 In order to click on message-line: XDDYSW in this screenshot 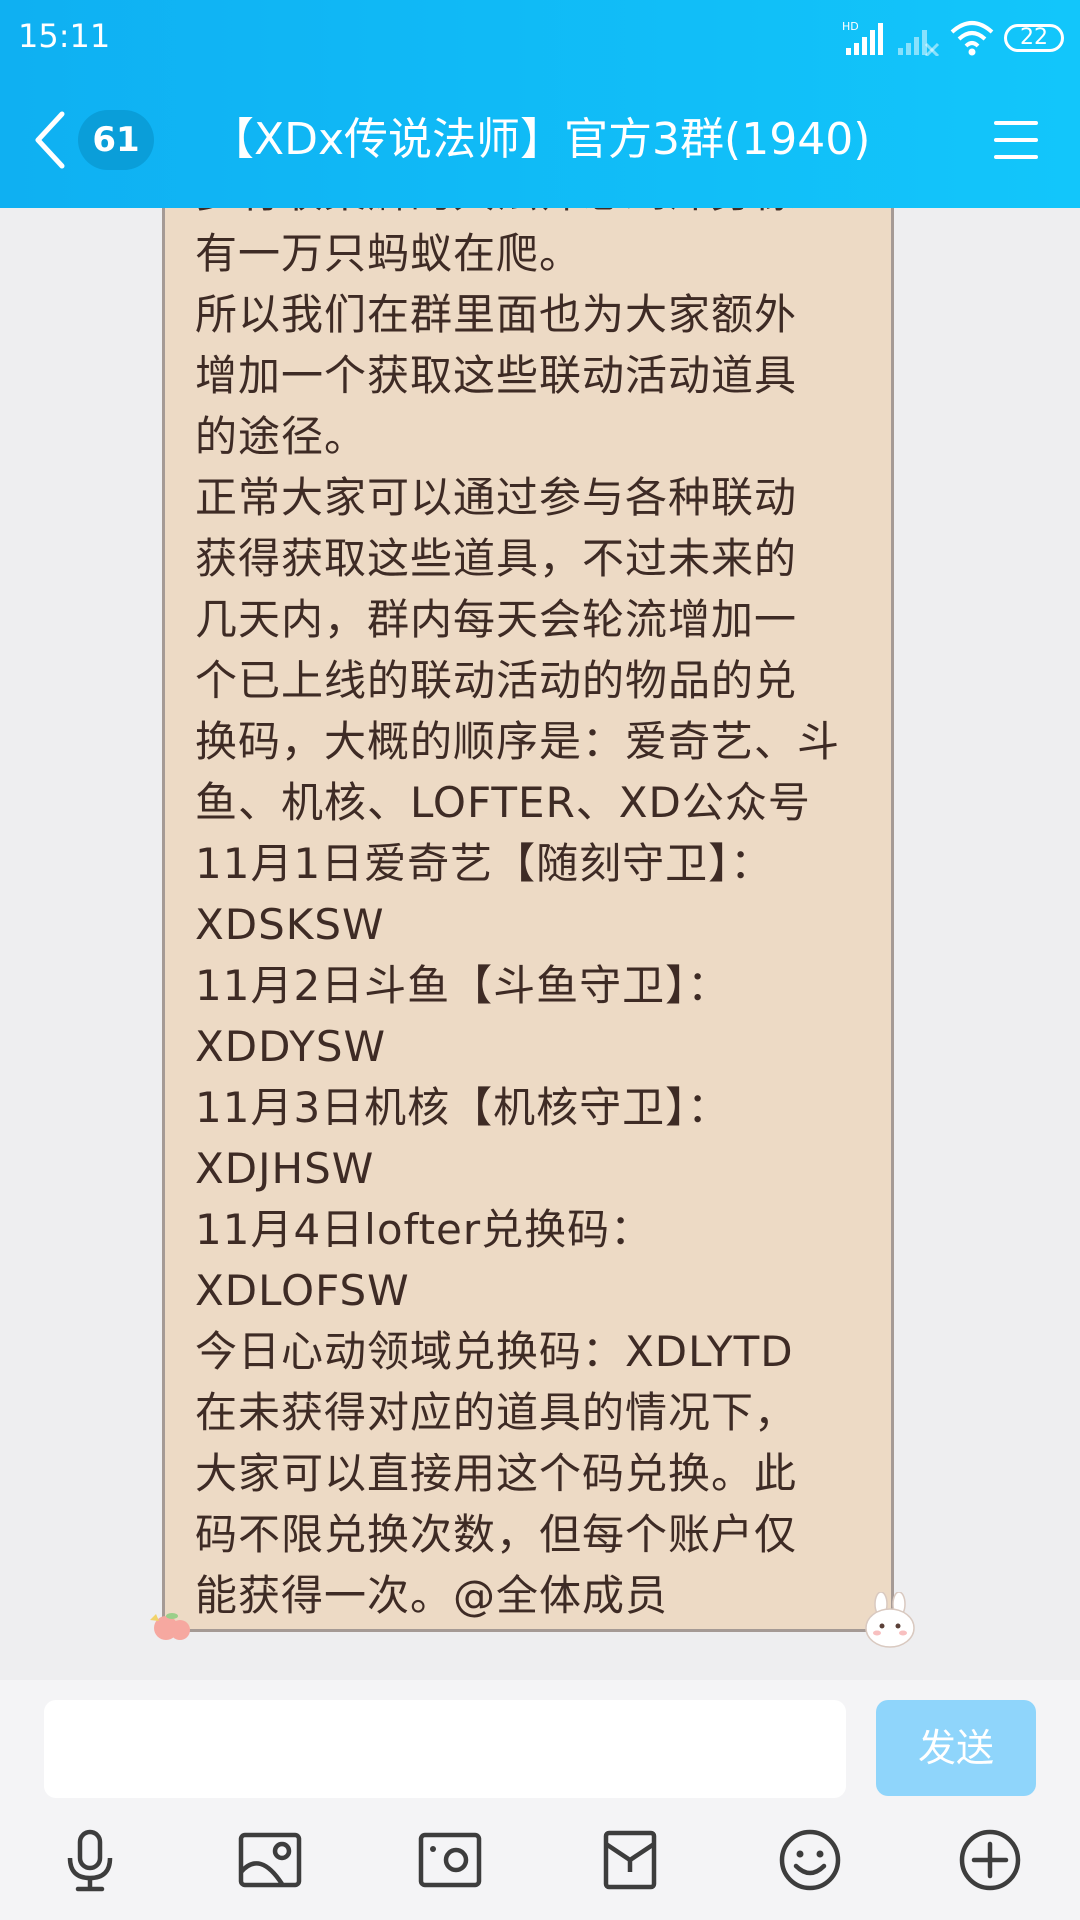, I will do `click(291, 1046)`.